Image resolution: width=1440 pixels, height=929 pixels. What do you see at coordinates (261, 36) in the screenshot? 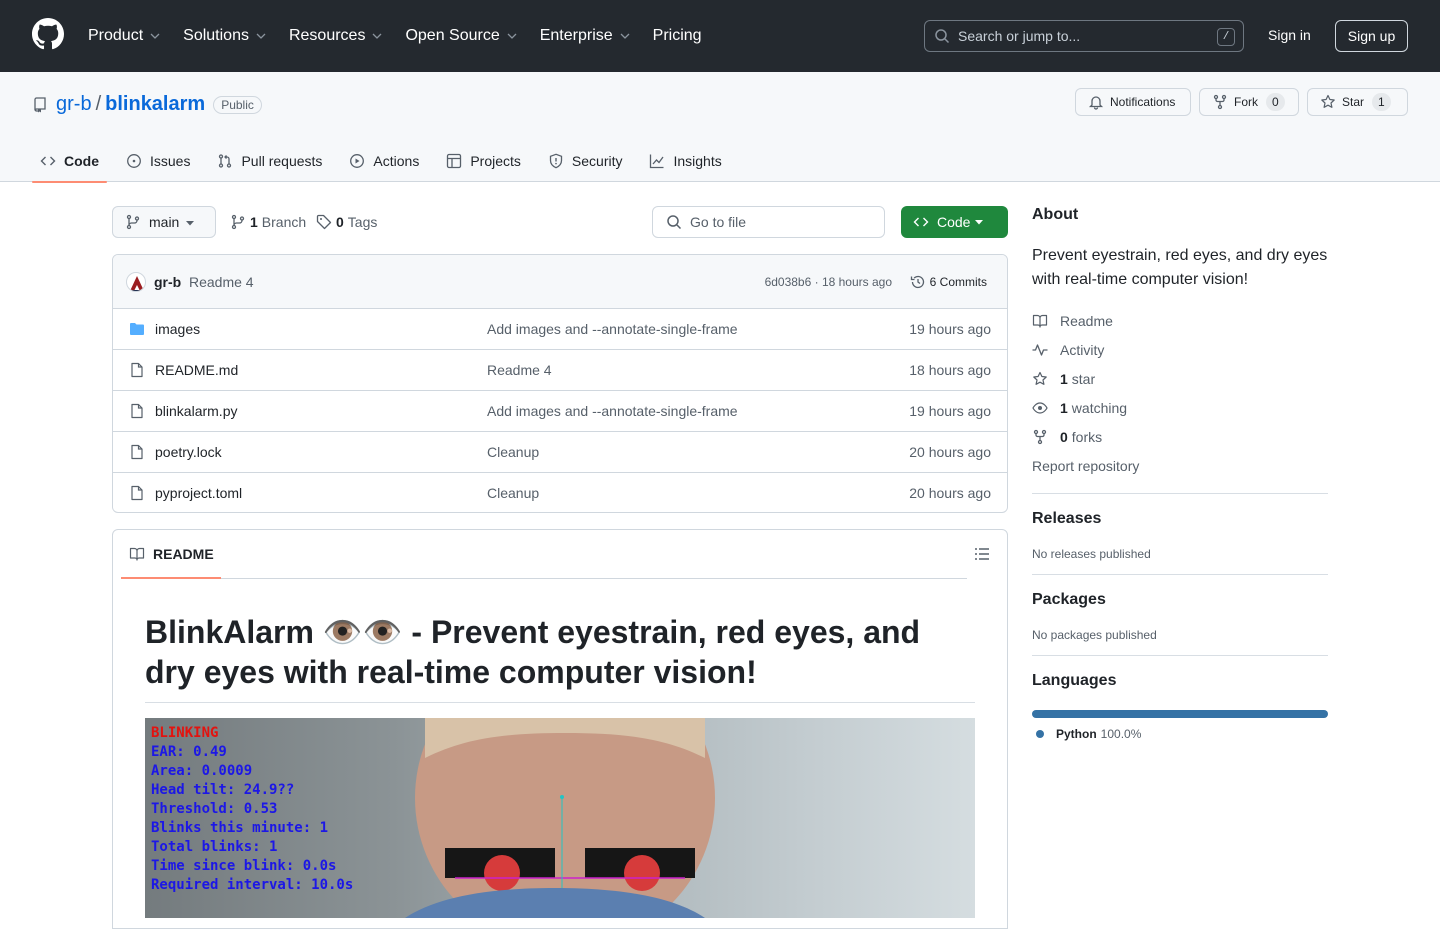
I see `chevron-down-icon` at bounding box center [261, 36].